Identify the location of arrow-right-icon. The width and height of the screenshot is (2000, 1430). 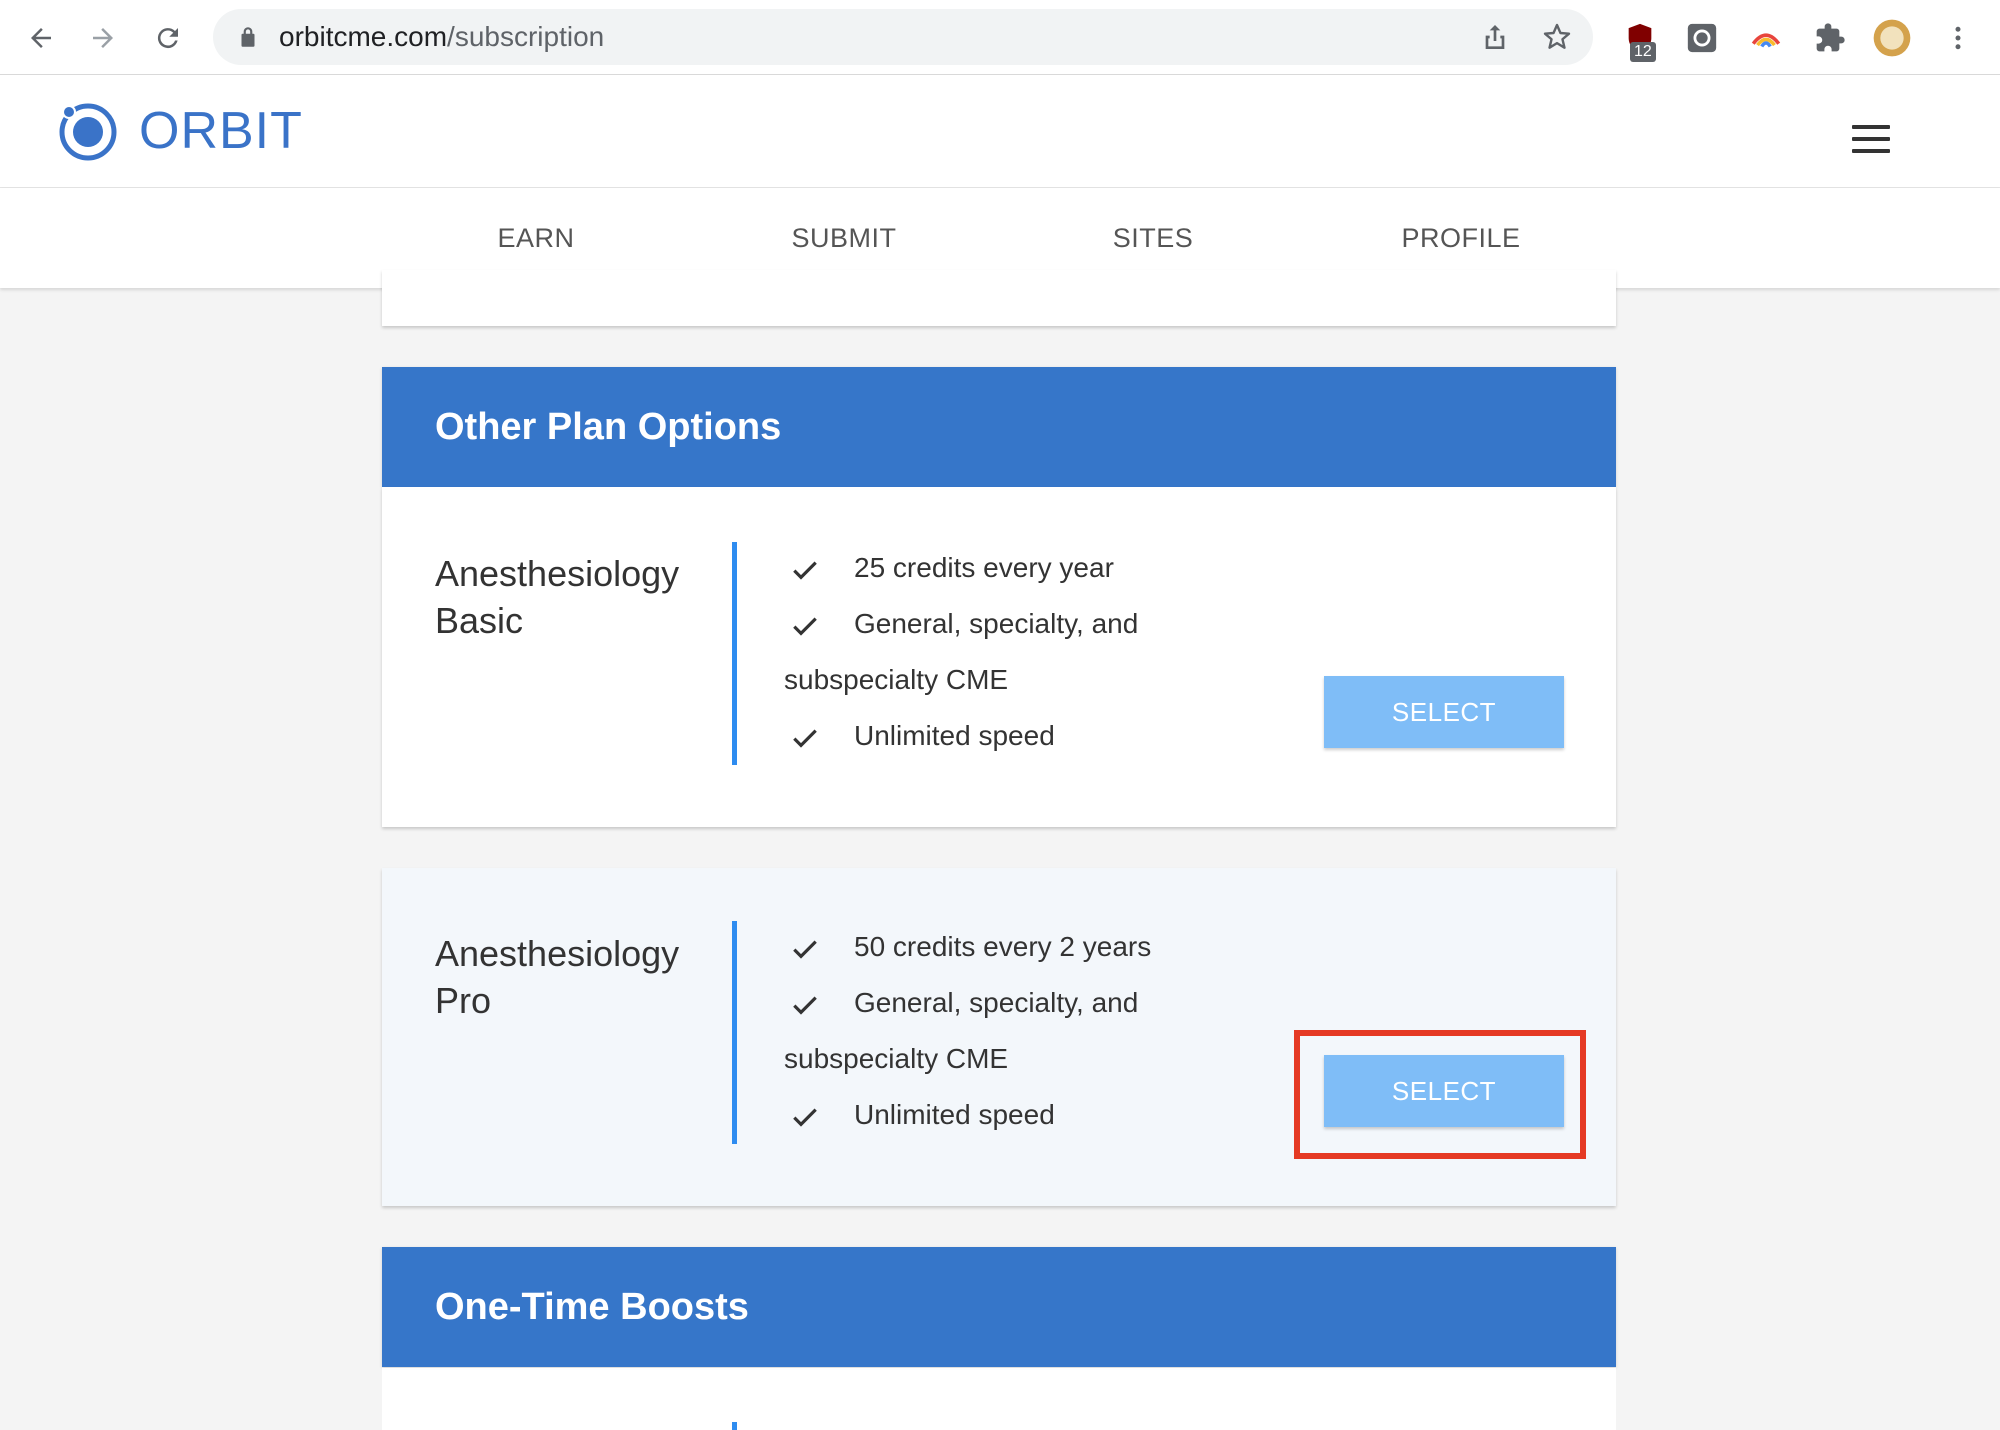
(103, 38).